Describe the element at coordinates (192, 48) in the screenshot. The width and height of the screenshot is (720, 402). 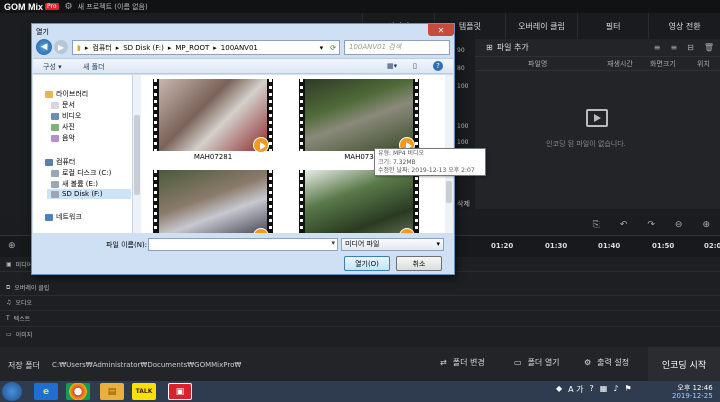
I see `breadcrumb-mp-root: MP_ROOT` at that location.